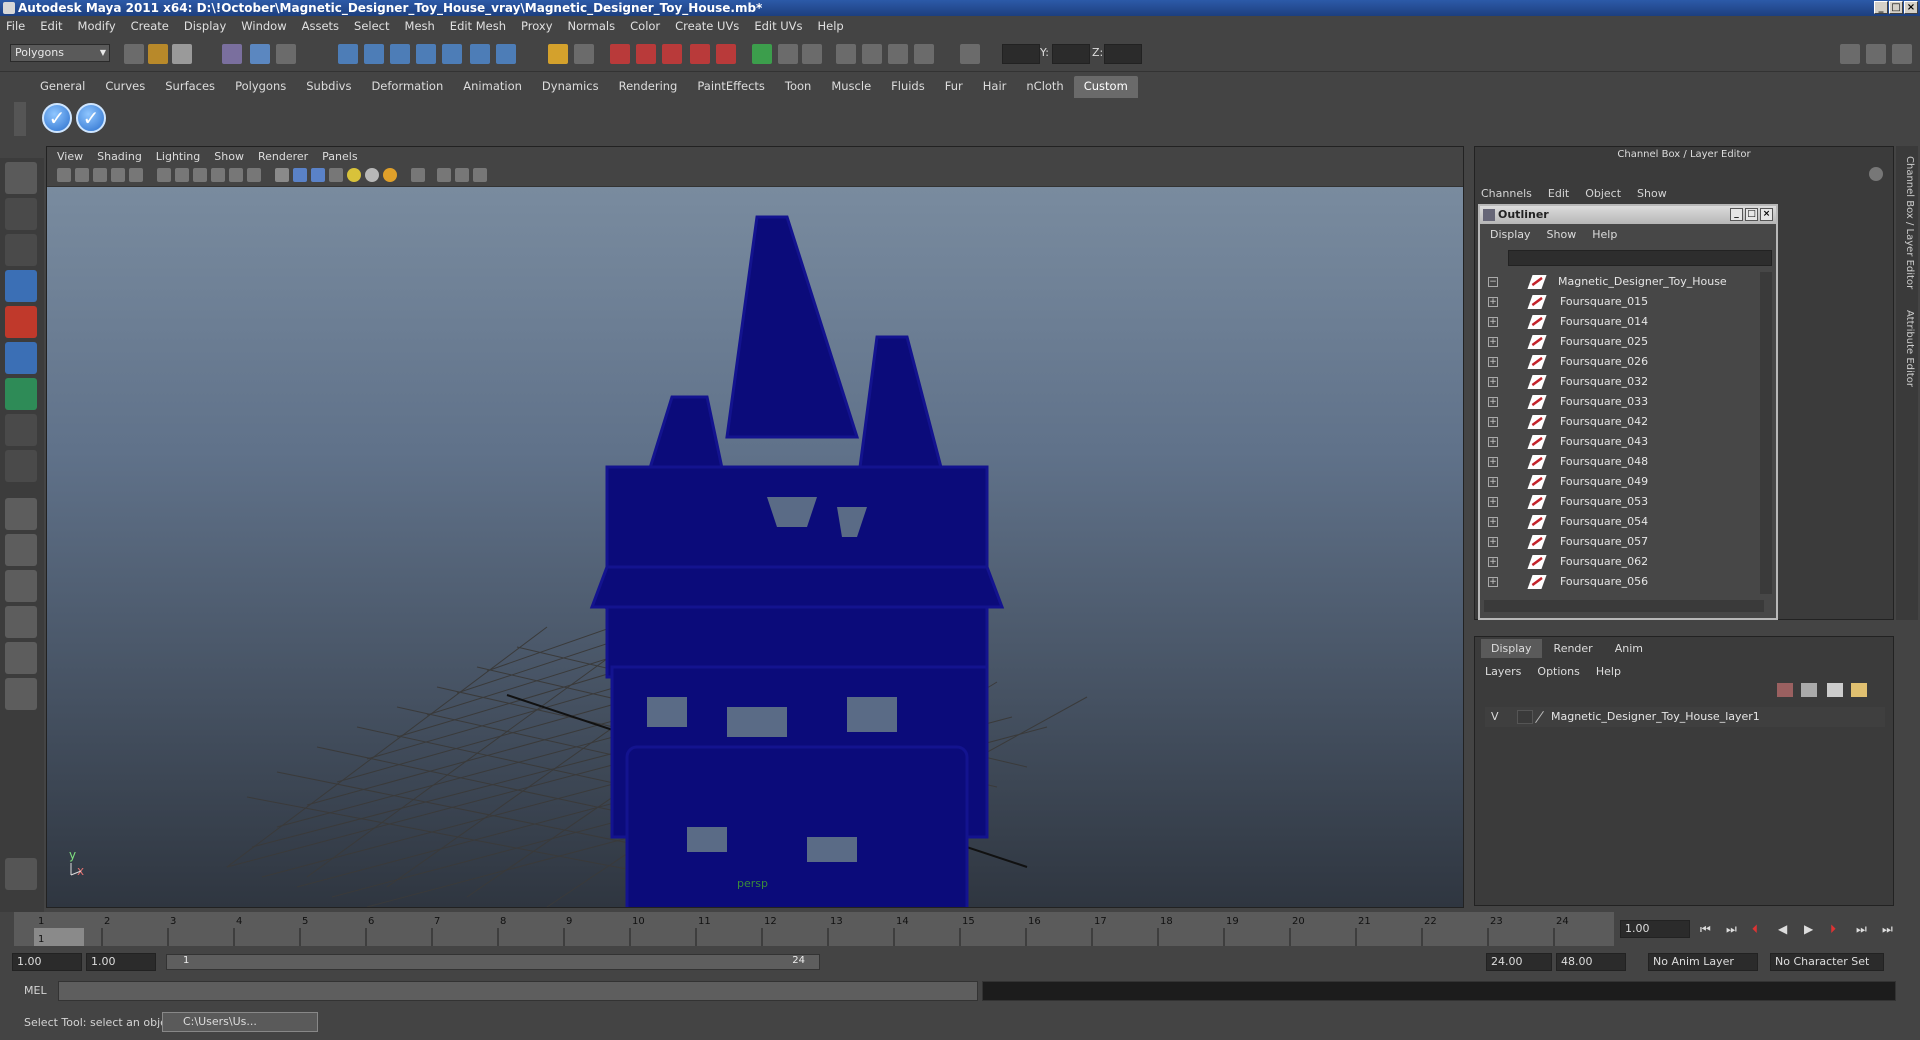 The height and width of the screenshot is (1040, 1920). What do you see at coordinates (1623, 402) in the screenshot?
I see `outliner-item: + Foursquare_033` at bounding box center [1623, 402].